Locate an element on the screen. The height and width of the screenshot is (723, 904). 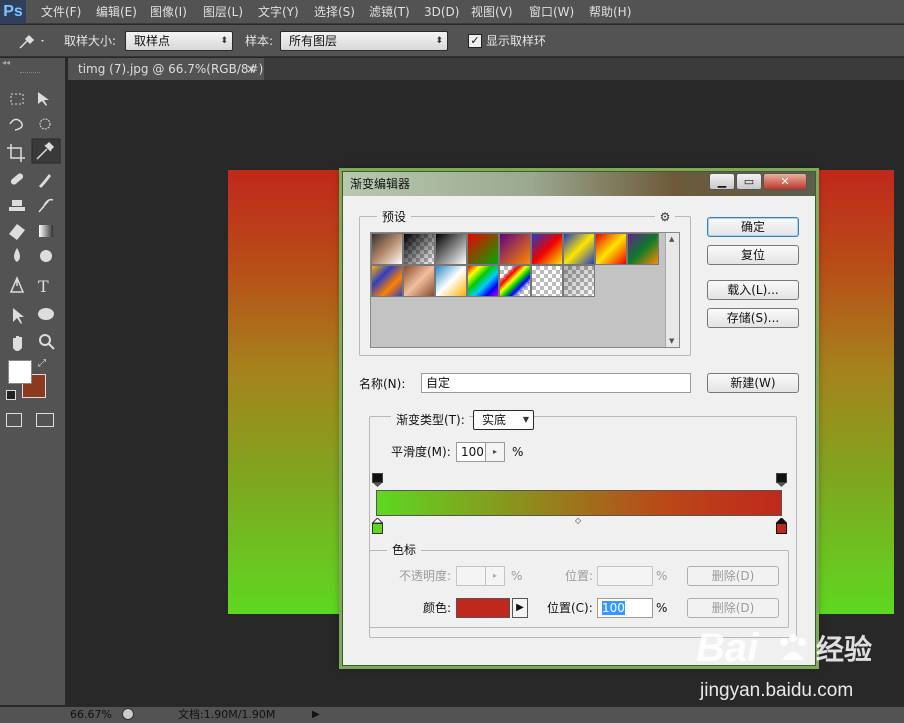
opacity-location-percent: % is located at coordinates (662, 576).